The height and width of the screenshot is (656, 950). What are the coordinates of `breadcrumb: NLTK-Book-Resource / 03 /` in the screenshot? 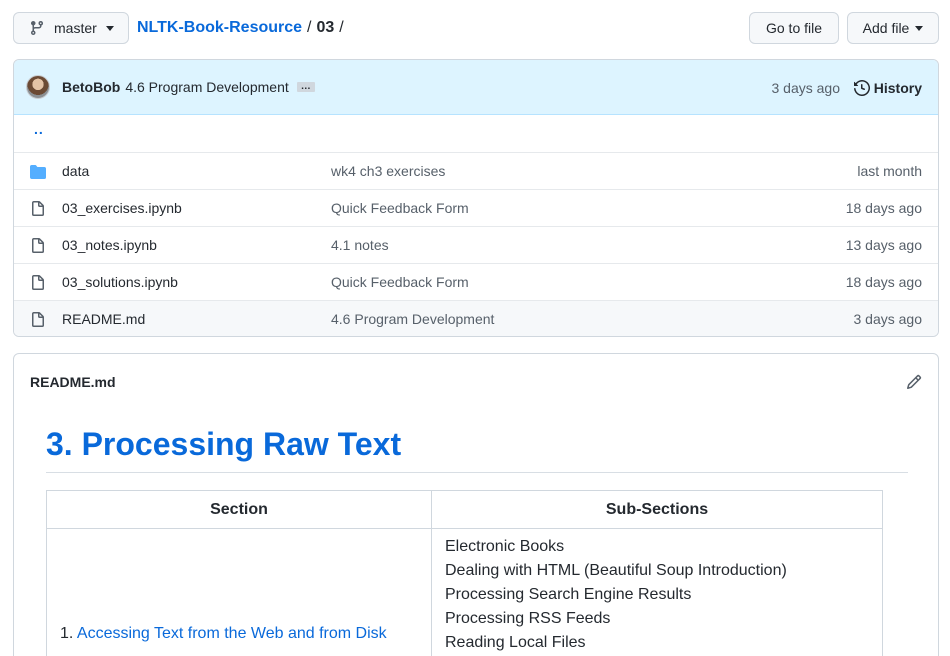 It's located at (243, 28).